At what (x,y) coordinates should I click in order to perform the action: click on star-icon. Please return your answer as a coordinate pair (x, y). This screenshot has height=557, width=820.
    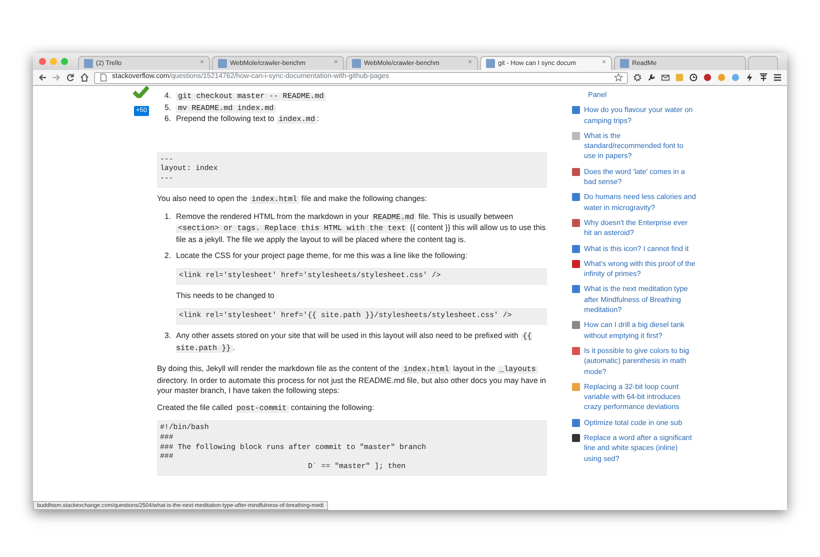
    Looking at the image, I should click on (618, 77).